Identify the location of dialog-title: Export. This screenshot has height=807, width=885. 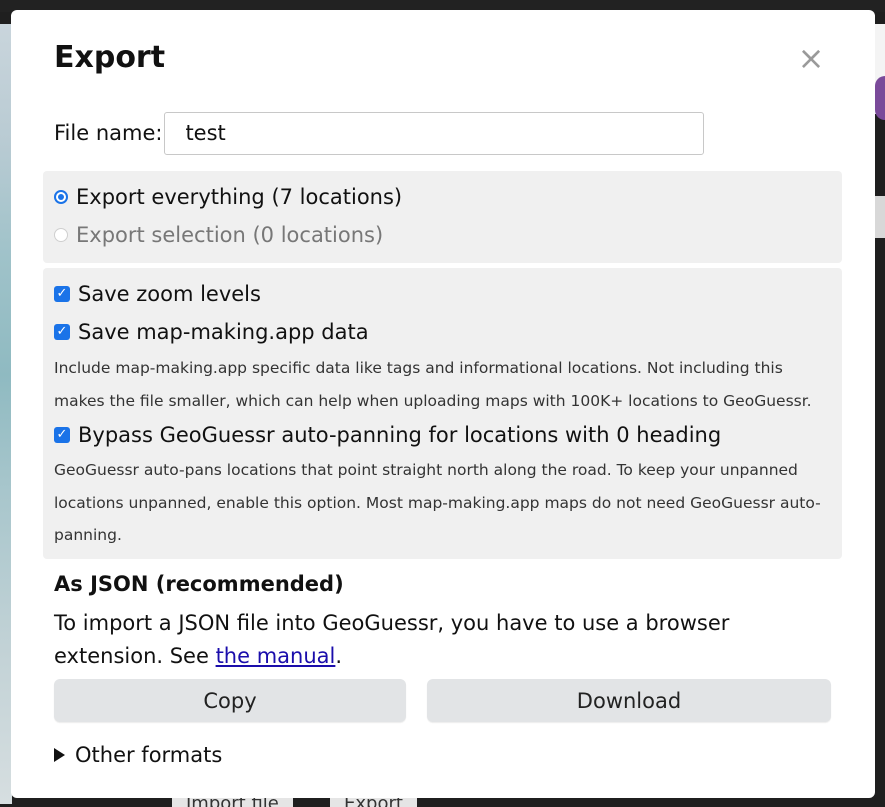
(110, 57).